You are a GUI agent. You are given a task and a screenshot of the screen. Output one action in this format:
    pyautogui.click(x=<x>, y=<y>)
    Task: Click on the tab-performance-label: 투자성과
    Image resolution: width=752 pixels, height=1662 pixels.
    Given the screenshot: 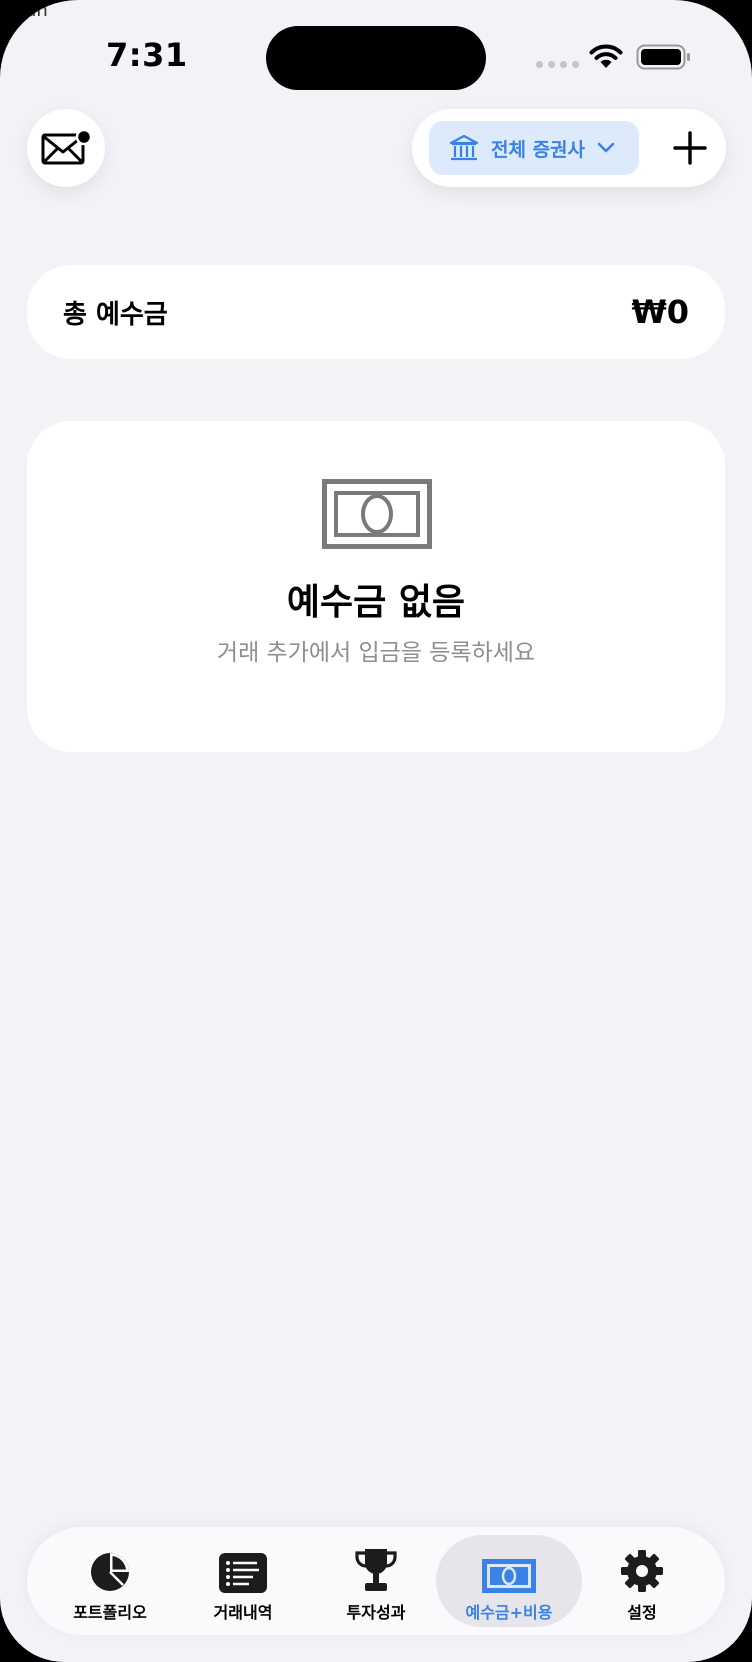 What is the action you would take?
    pyautogui.click(x=376, y=1612)
    